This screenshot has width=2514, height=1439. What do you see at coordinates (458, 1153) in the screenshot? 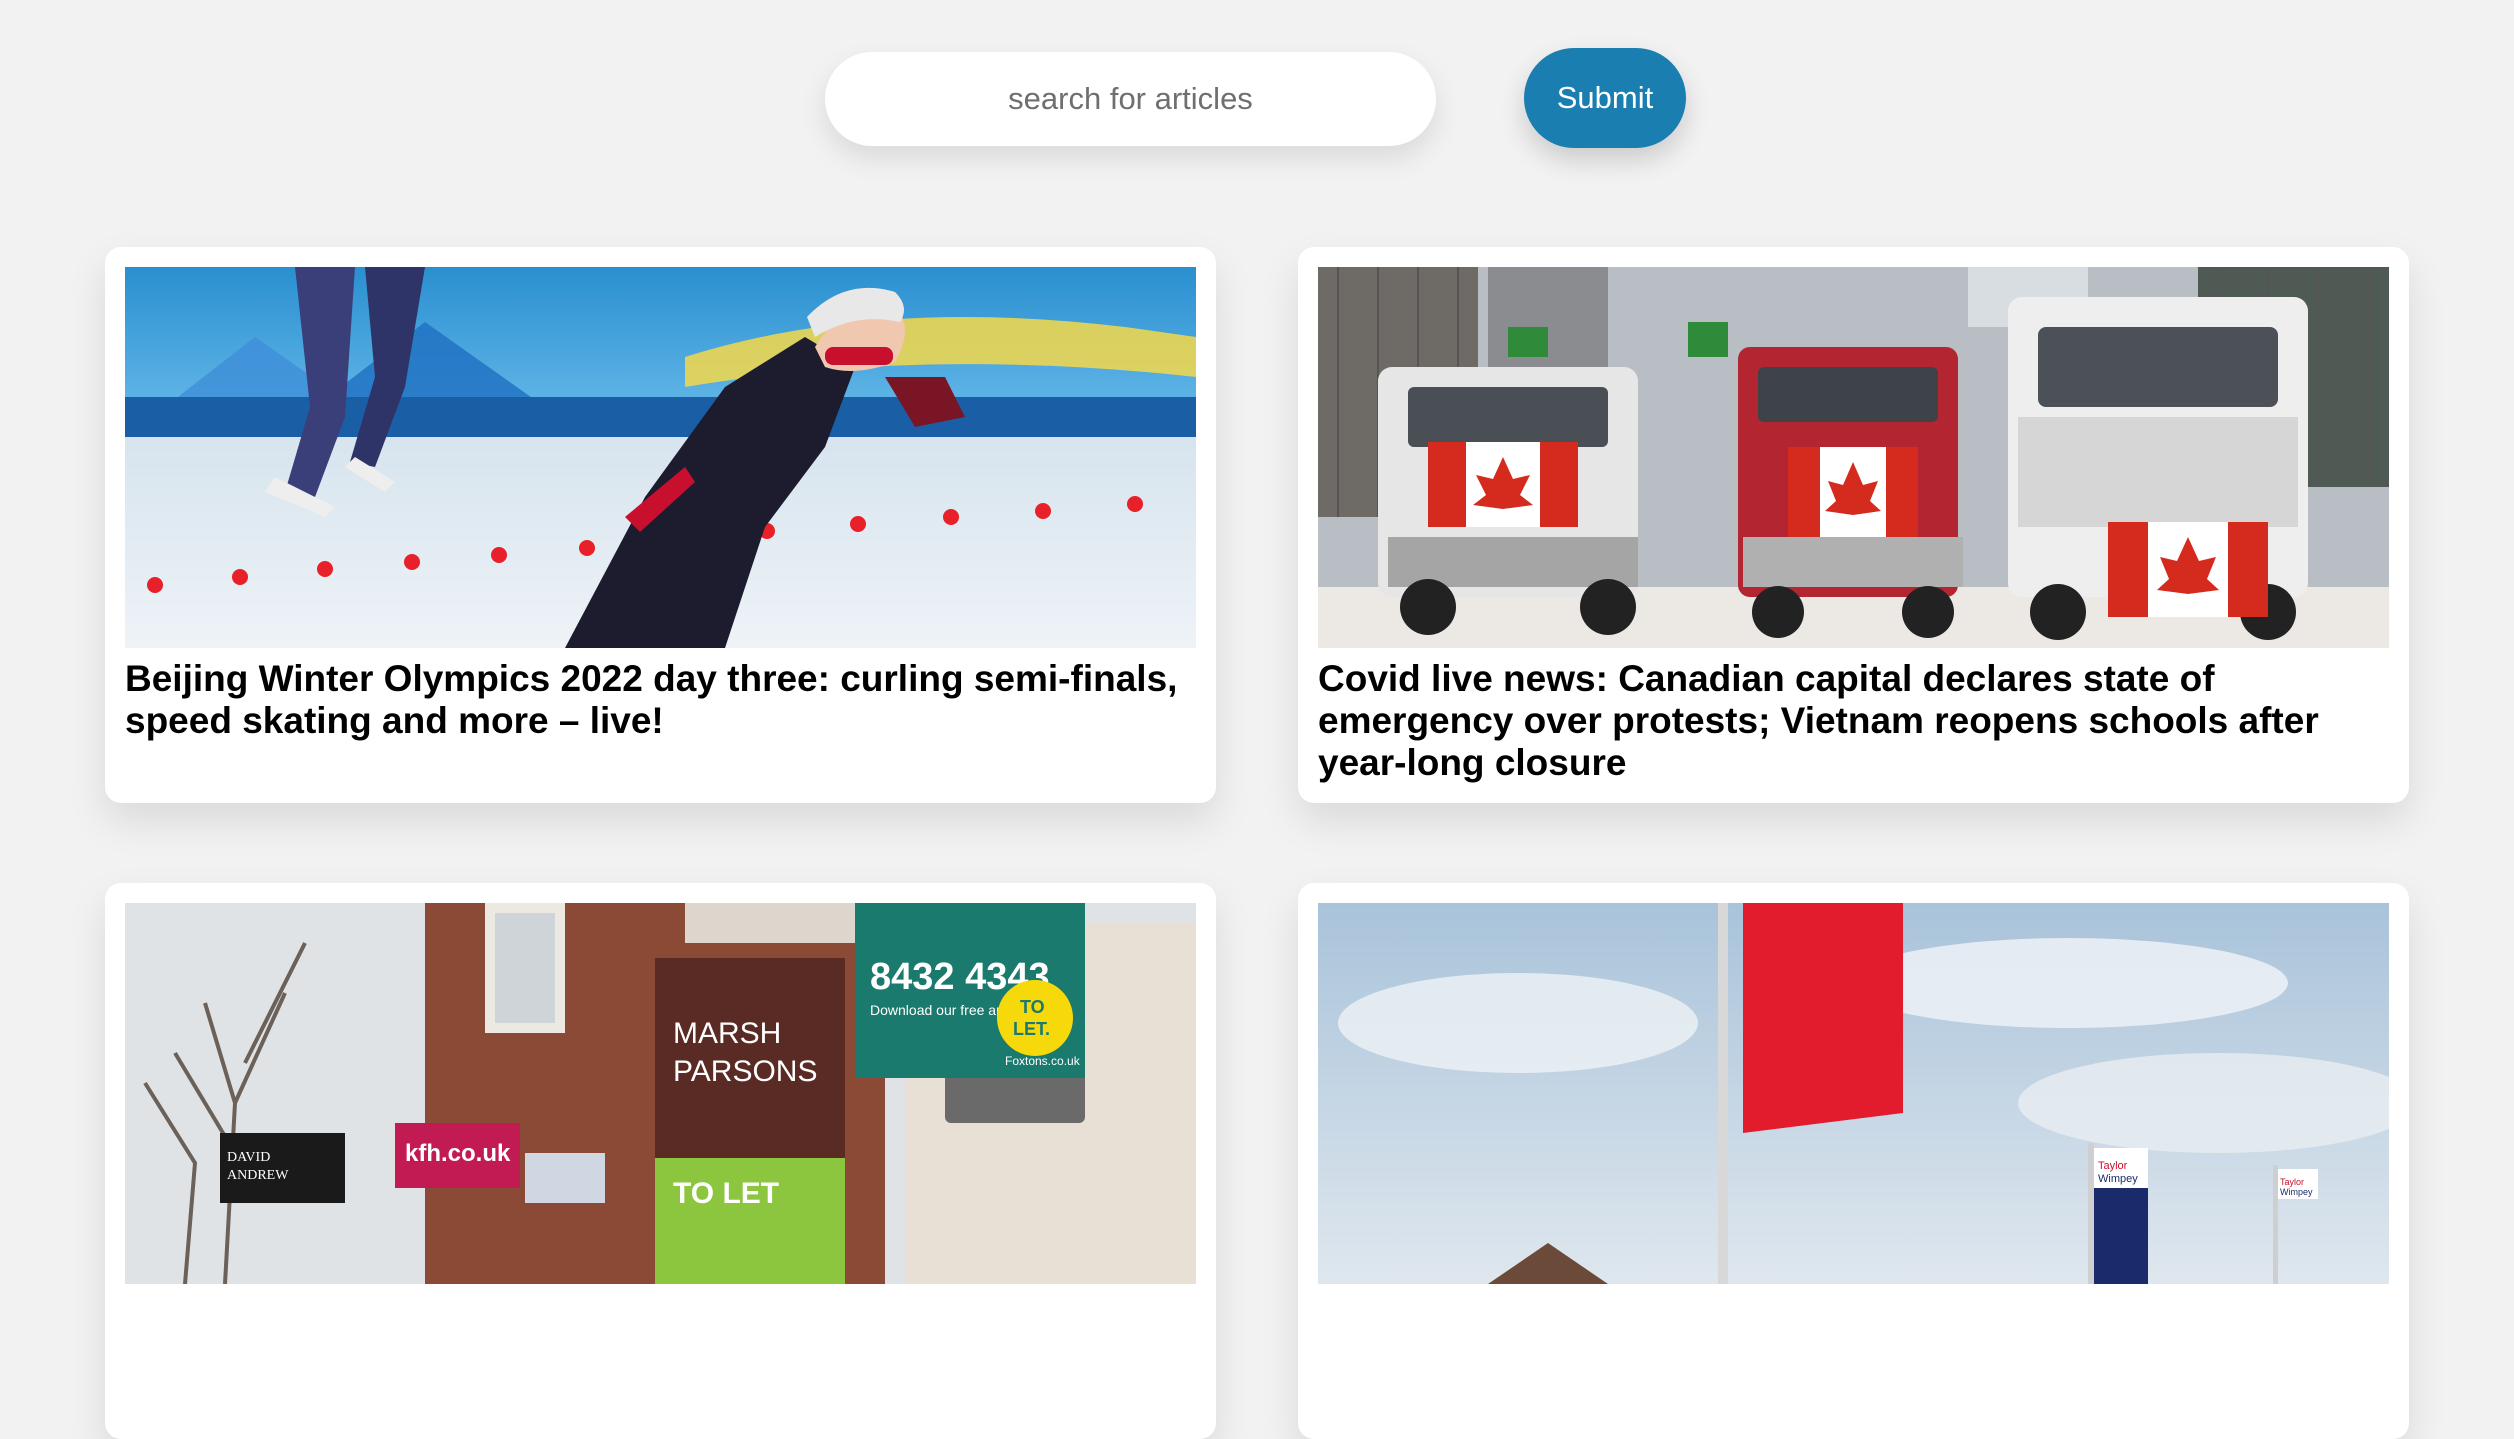
I see `svg-text: kfh.co.uk` at bounding box center [458, 1153].